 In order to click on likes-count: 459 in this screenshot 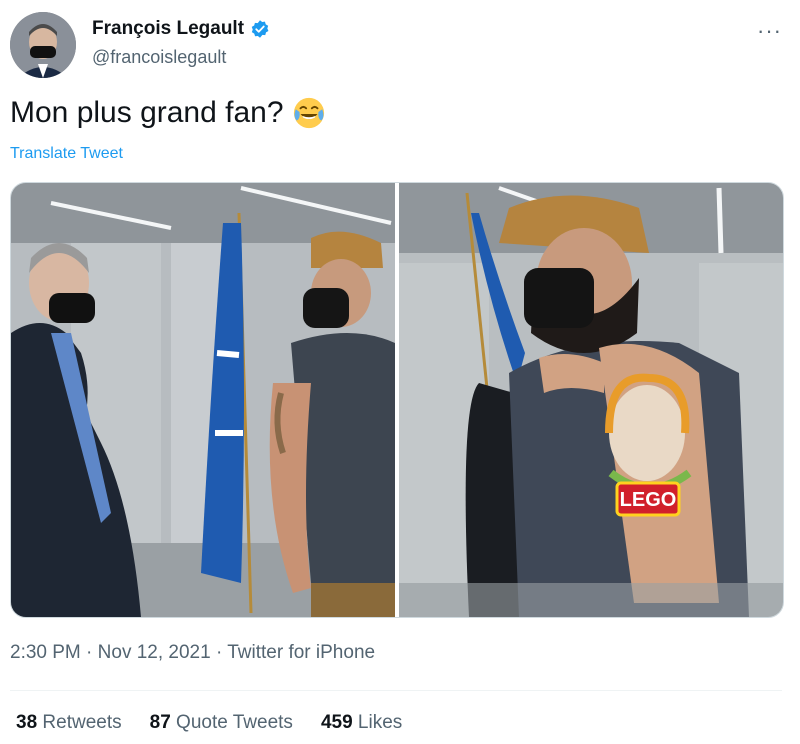, I will do `click(336, 722)`.